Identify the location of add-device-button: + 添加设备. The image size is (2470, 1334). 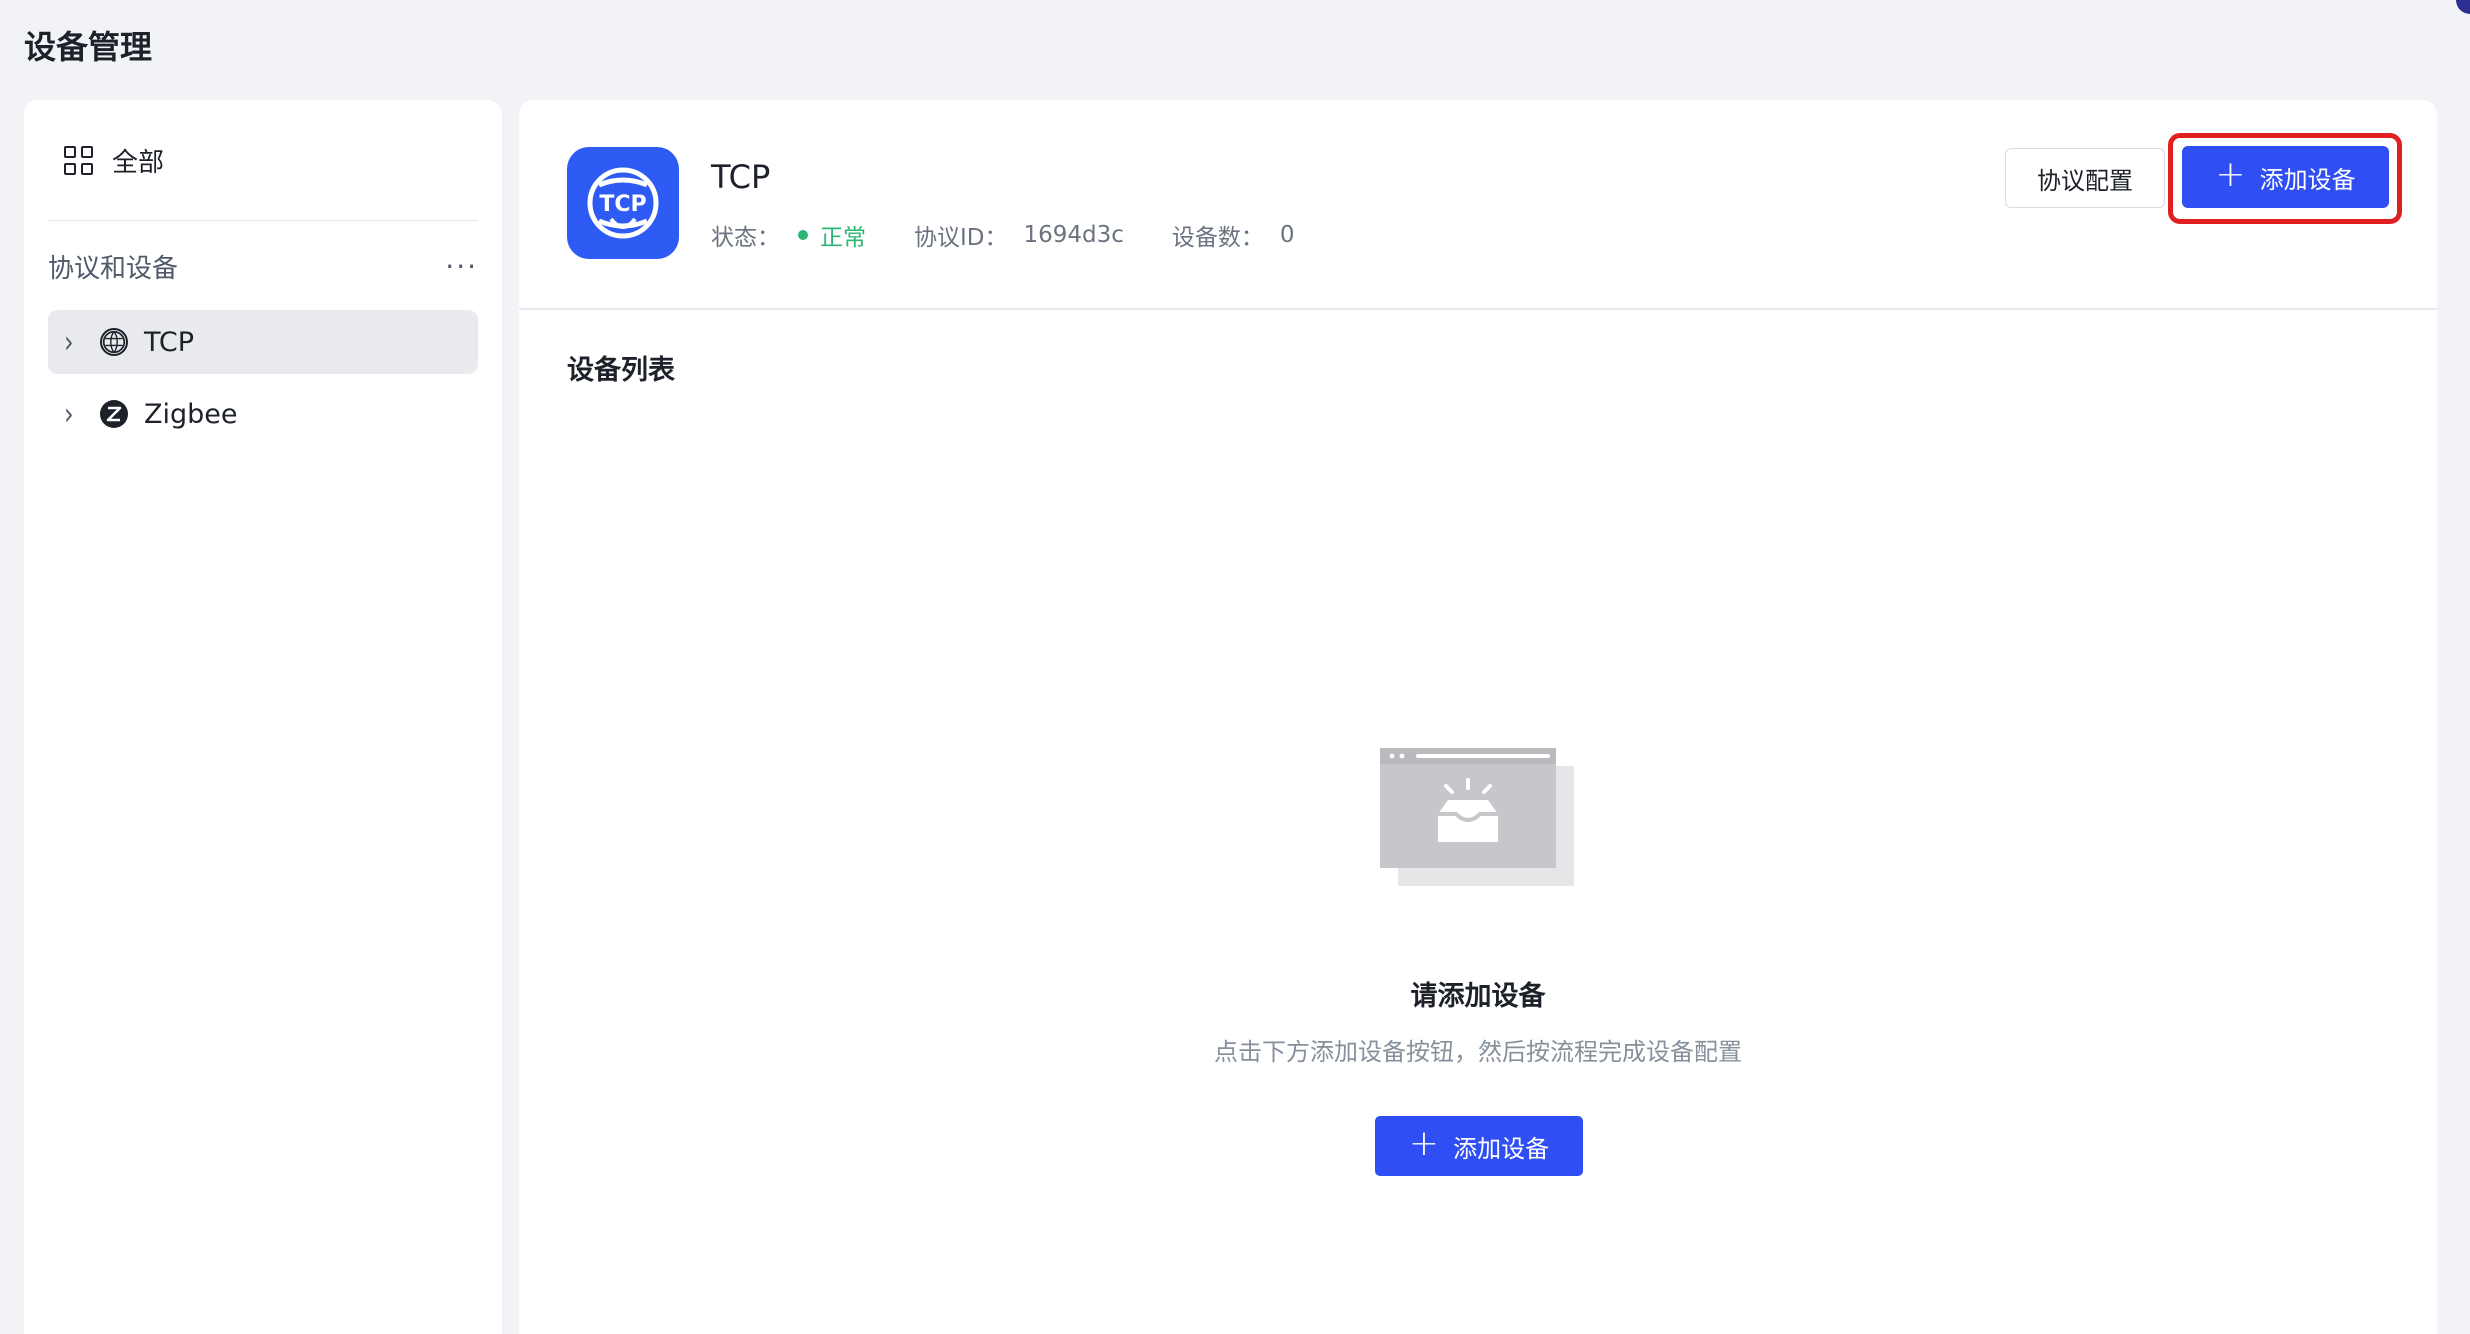
(2285, 177).